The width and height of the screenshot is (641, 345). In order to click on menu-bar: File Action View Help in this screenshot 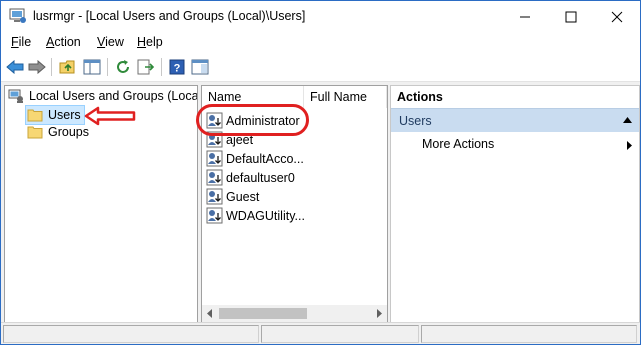, I will do `click(320, 42)`.